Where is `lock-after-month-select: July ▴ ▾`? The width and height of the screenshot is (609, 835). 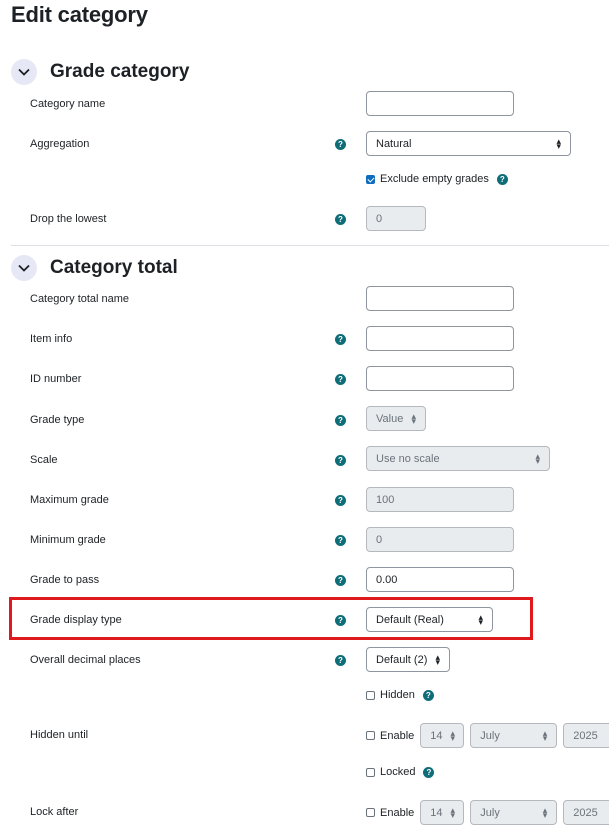 lock-after-month-select: July ▴ ▾ is located at coordinates (514, 812).